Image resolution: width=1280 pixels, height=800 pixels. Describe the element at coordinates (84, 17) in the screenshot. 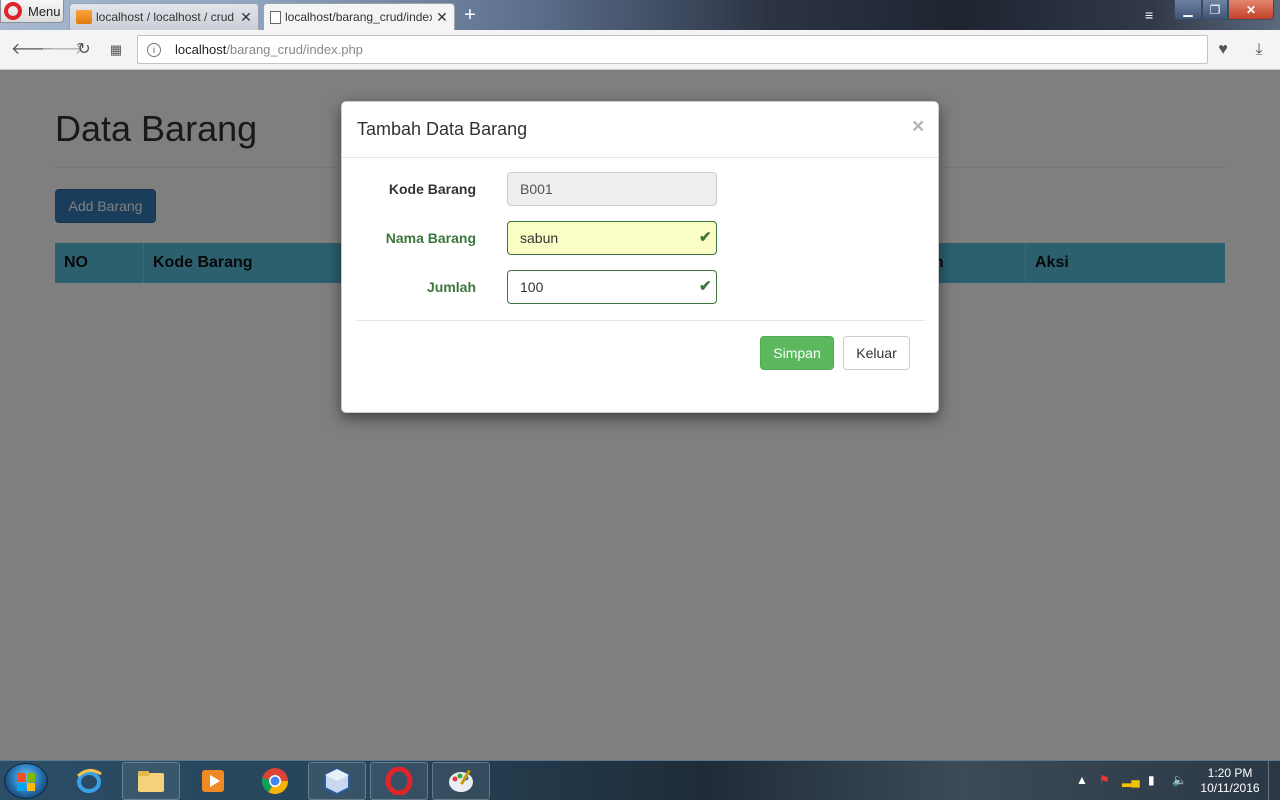

I see `phpmyadmin-favicon-icon` at that location.